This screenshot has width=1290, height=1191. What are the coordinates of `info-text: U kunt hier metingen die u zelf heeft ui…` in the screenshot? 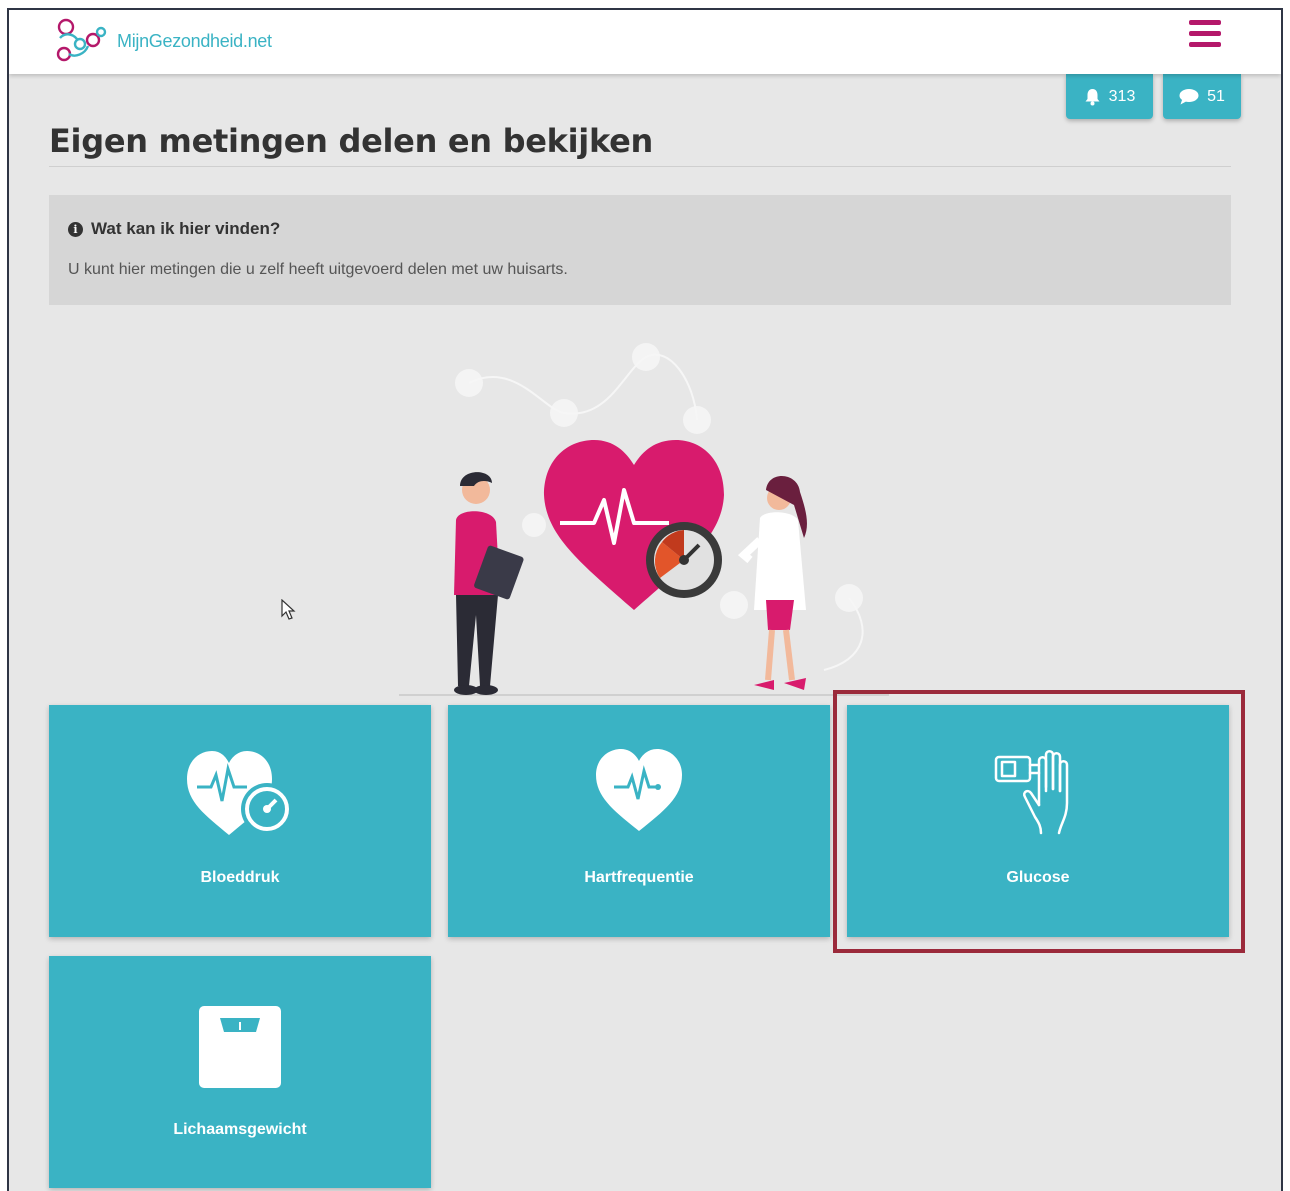 It's located at (318, 269).